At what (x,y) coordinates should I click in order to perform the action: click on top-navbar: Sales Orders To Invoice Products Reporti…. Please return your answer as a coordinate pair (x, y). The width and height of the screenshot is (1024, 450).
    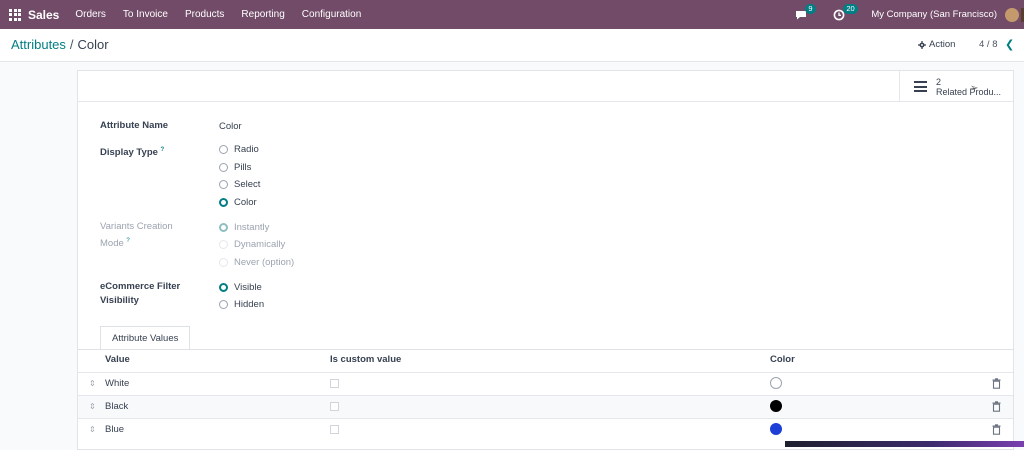
    Looking at the image, I should click on (512, 14).